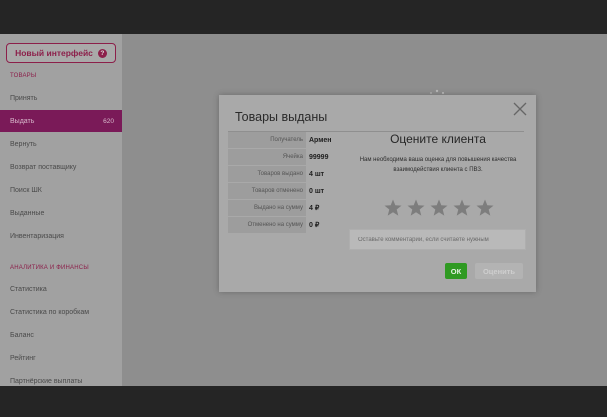 The width and height of the screenshot is (607, 417). I want to click on sidebar-item-statistics: Статистика, so click(61, 289).